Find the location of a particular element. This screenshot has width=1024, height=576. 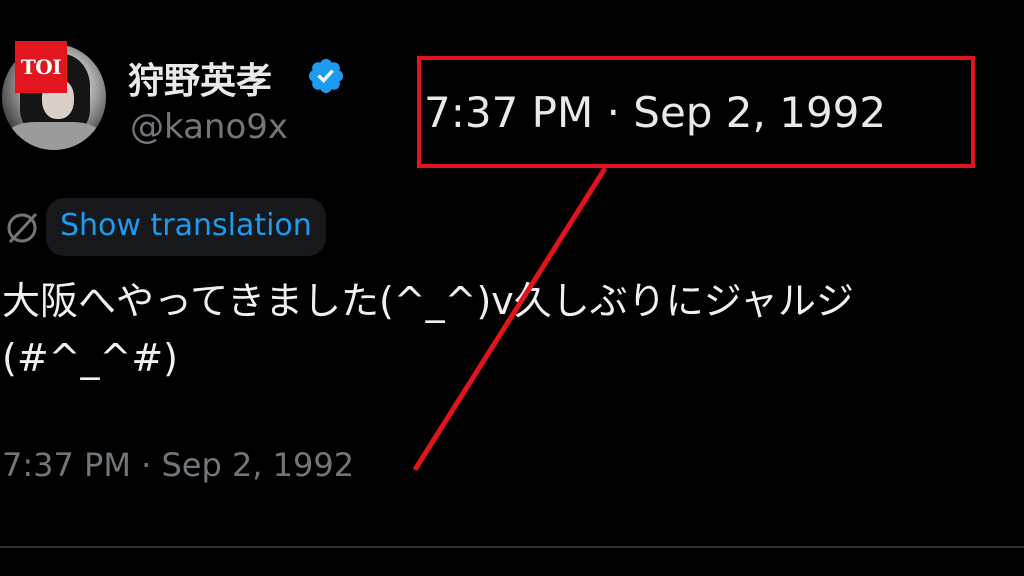

divider is located at coordinates (512, 547).